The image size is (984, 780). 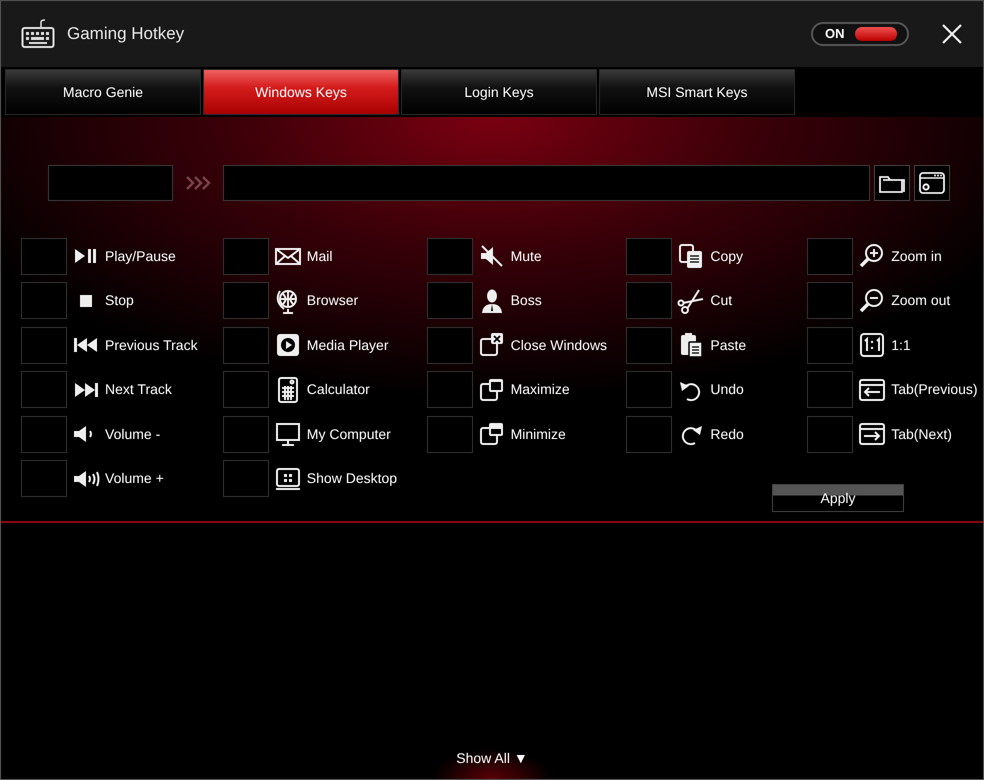 What do you see at coordinates (110, 183) in the screenshot?
I see `hotkey-field` at bounding box center [110, 183].